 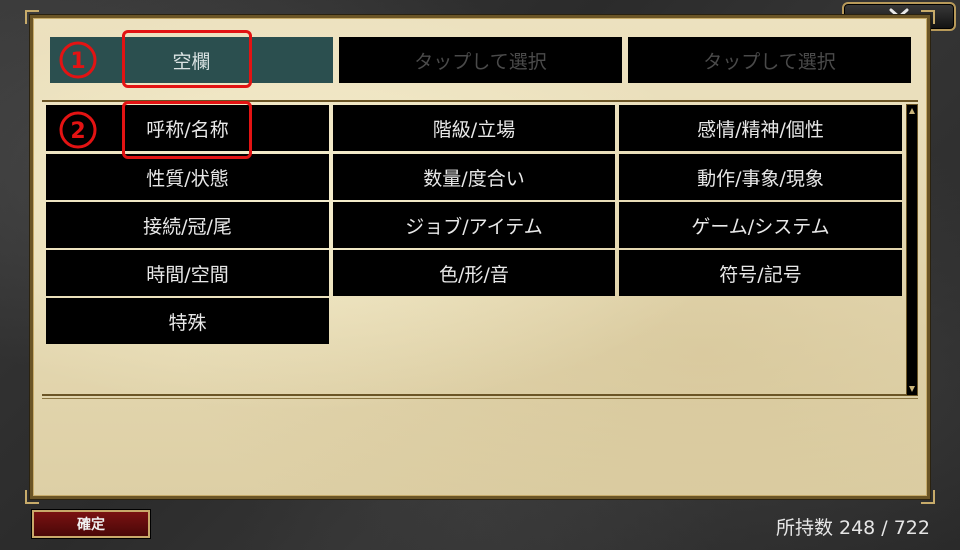 I want to click on description-area, so click(x=480, y=442).